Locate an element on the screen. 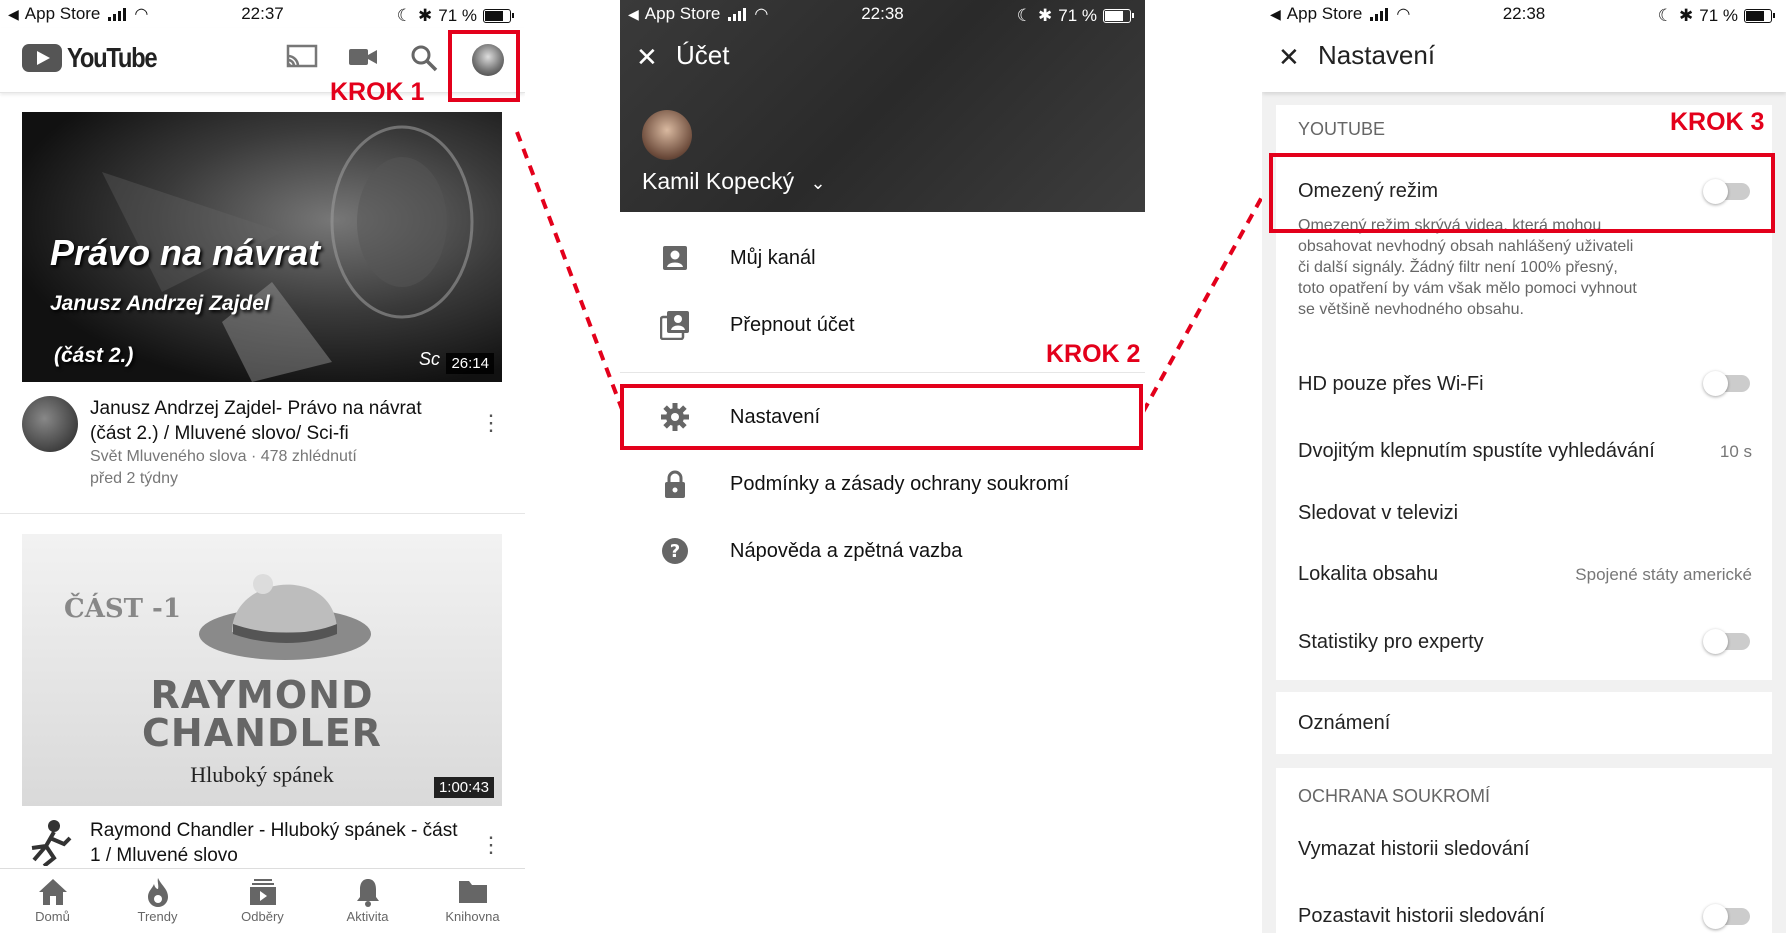 The image size is (1786, 933). divider is located at coordinates (882, 372).